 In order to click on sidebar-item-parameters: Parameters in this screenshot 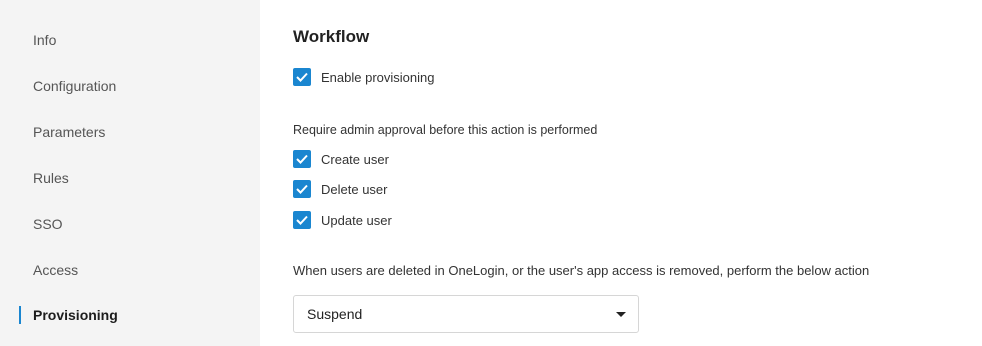, I will do `click(69, 132)`.